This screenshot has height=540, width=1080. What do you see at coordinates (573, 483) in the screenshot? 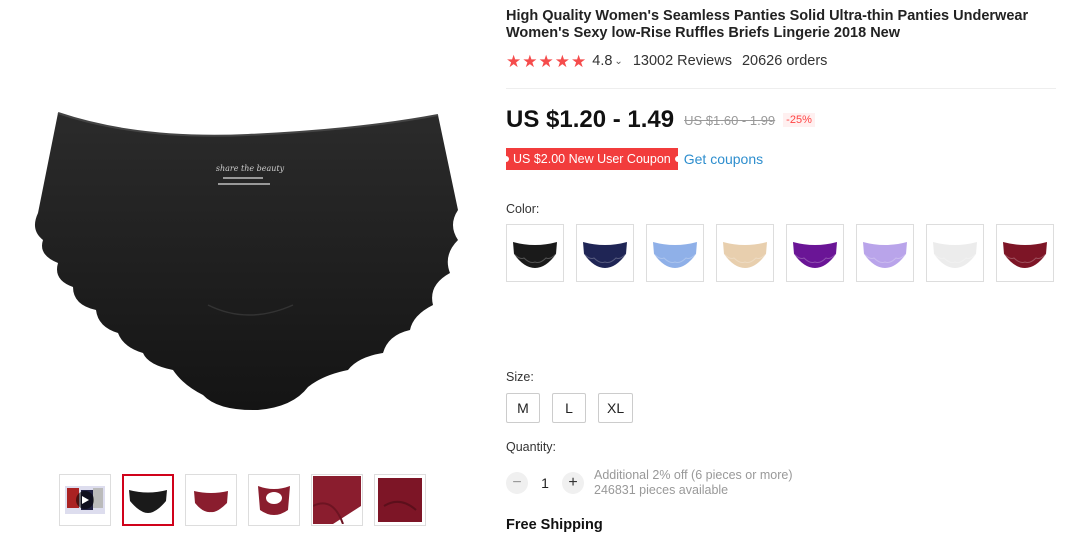
I see `quantity-increase-button: +` at bounding box center [573, 483].